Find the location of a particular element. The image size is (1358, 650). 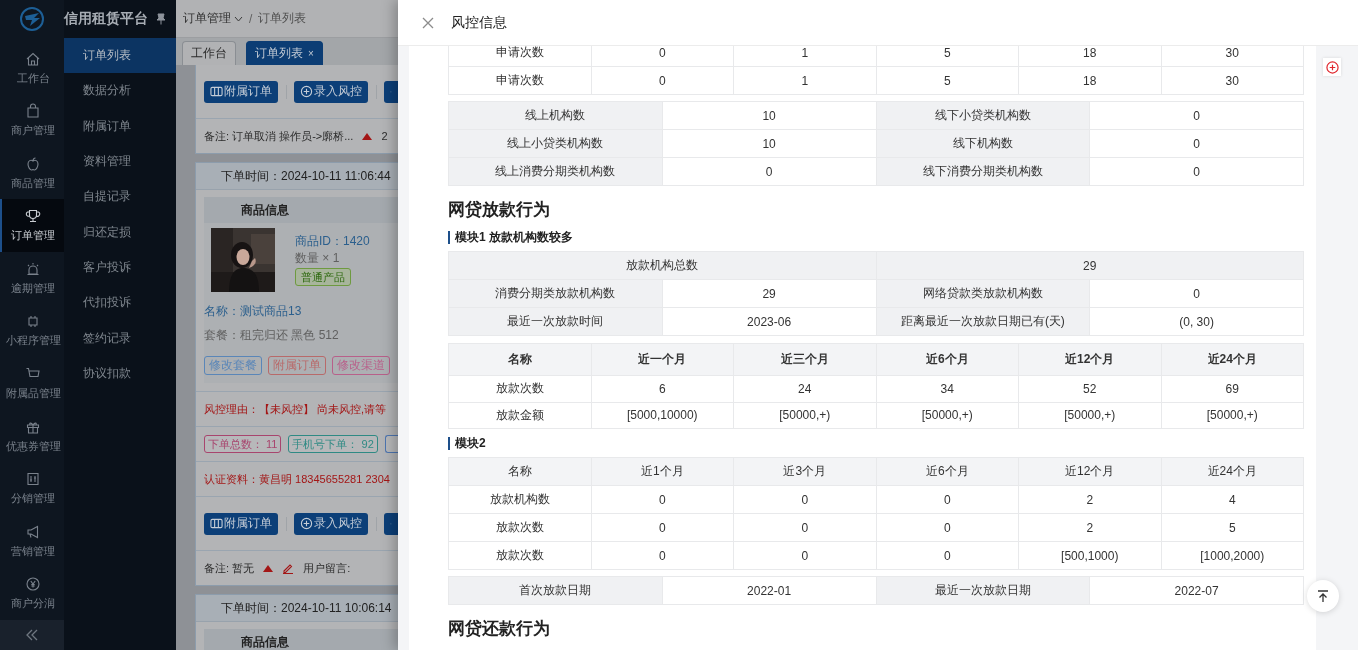

menu-item: 代扣投诉 is located at coordinates (120, 303).